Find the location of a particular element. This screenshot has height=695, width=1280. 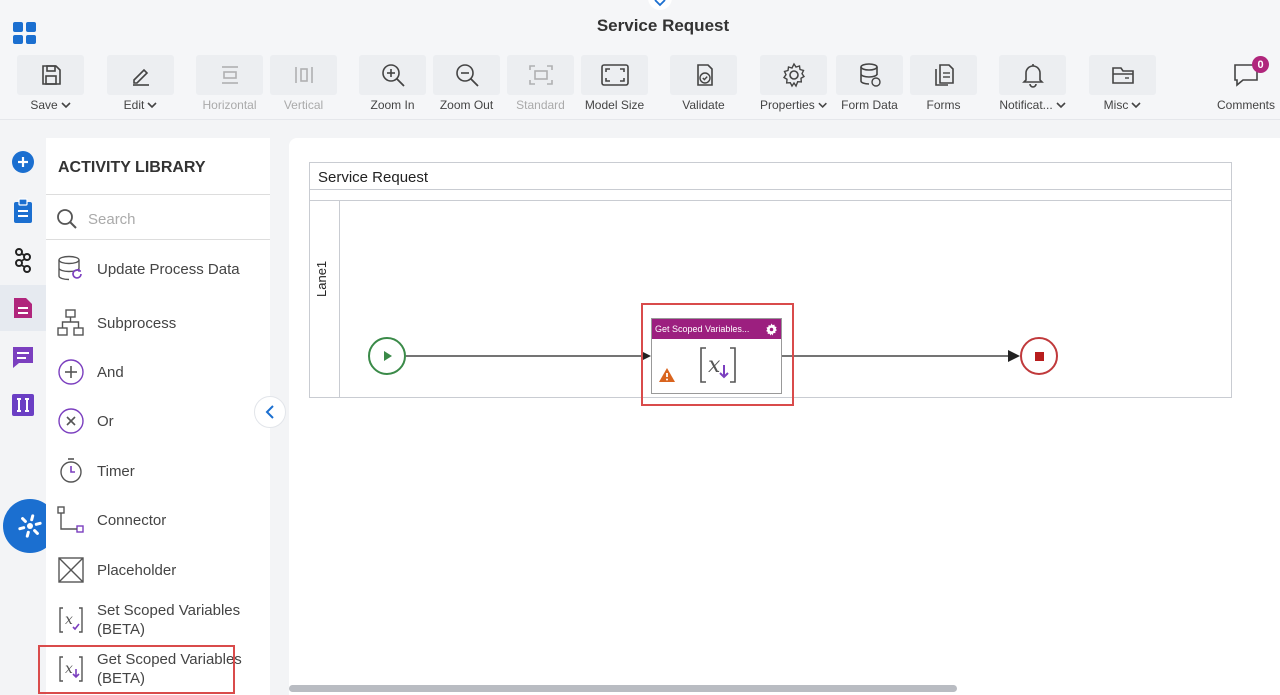

horizontal-label: Horizontal is located at coordinates (229, 105).